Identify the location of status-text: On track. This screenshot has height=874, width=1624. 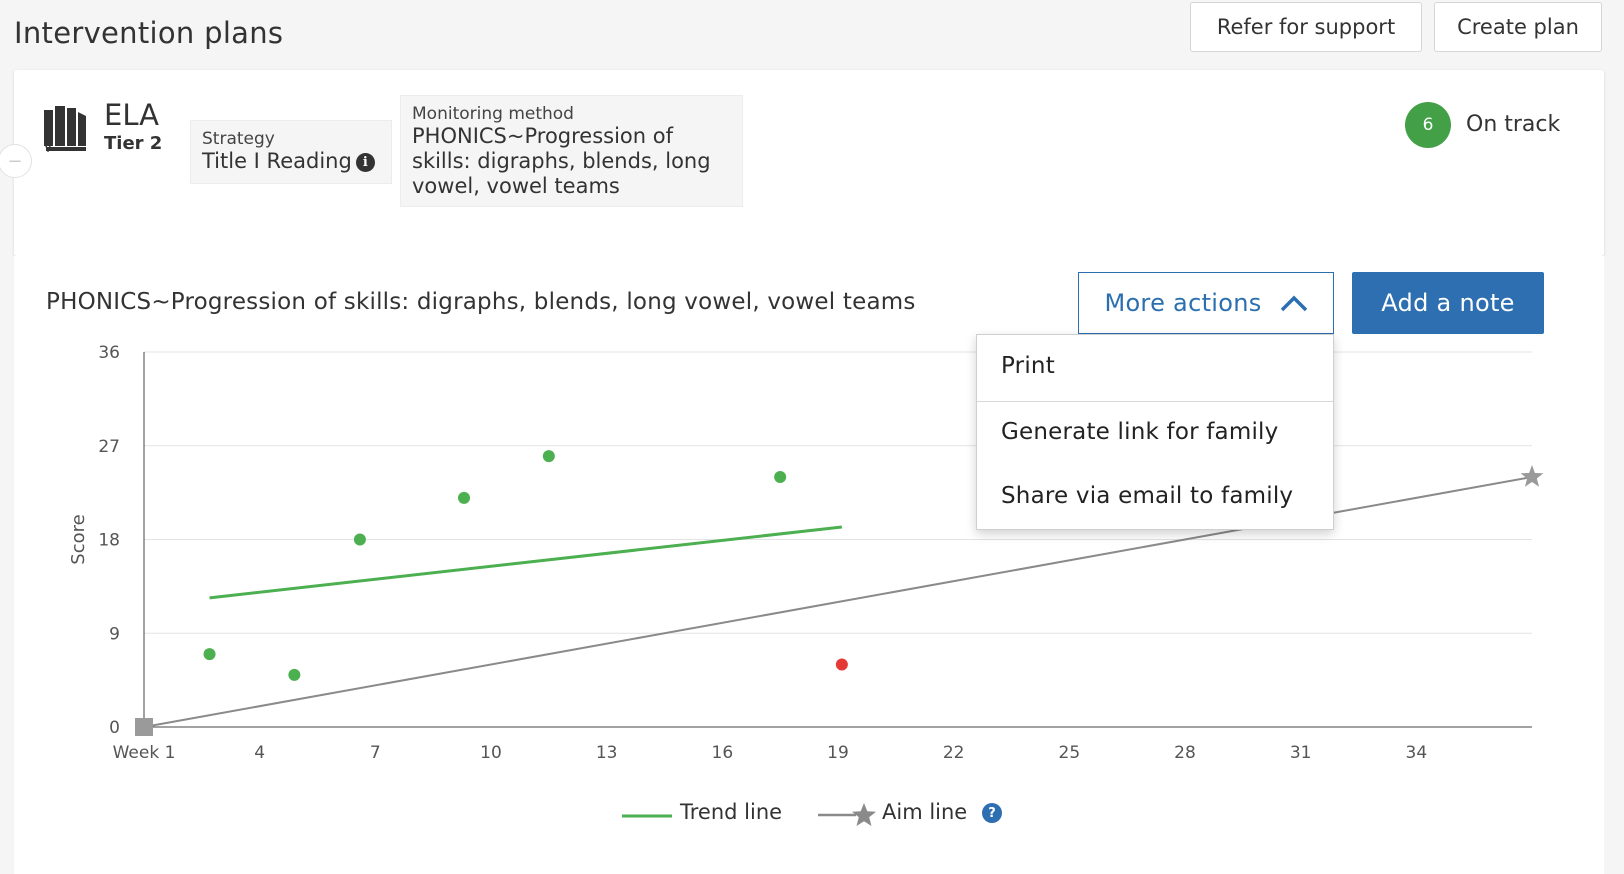
(1513, 124).